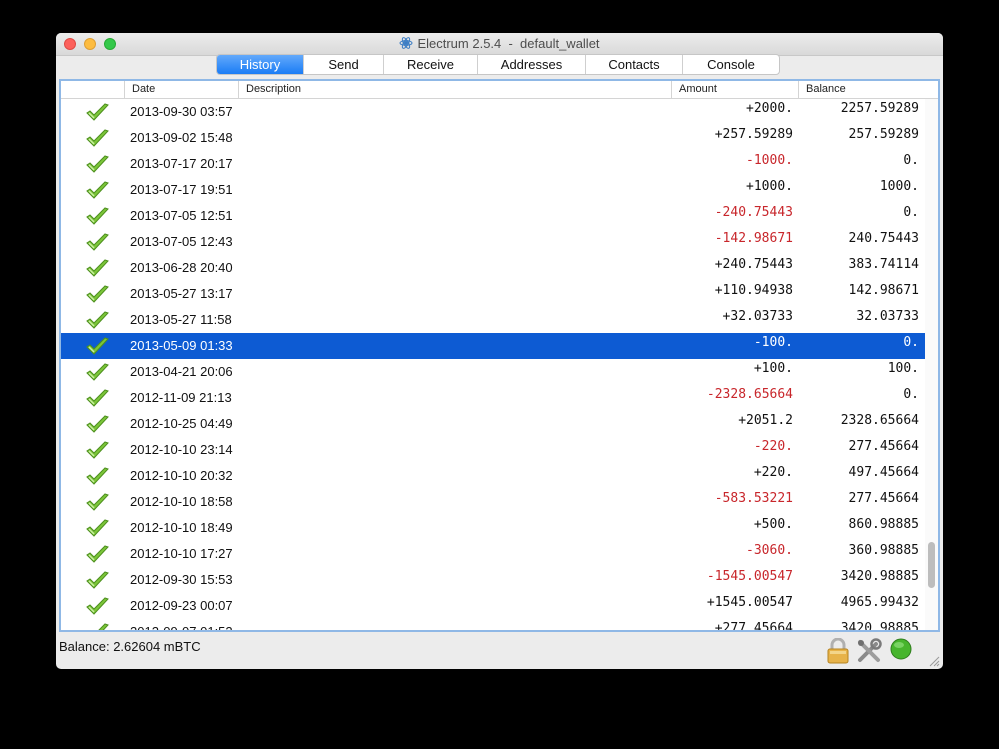  I want to click on header-date: Date, so click(181, 89).